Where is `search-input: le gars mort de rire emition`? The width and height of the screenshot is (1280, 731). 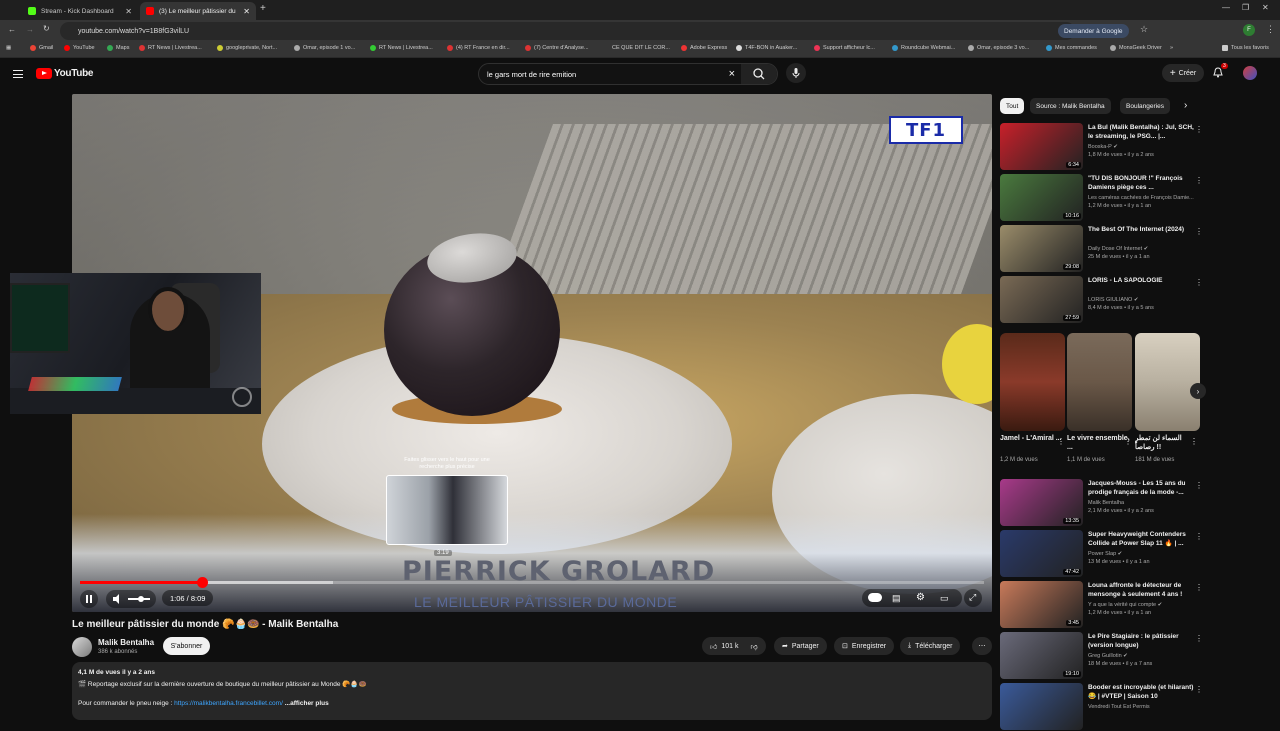 search-input: le gars mort de rire emition is located at coordinates (531, 74).